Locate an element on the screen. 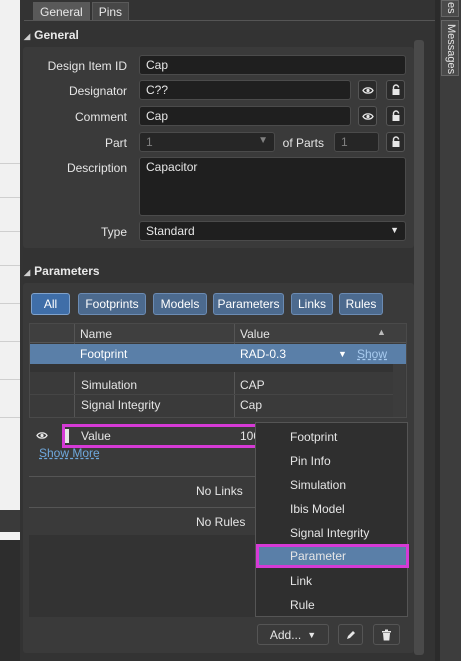  footprint-show-link: Show is located at coordinates (372, 354).